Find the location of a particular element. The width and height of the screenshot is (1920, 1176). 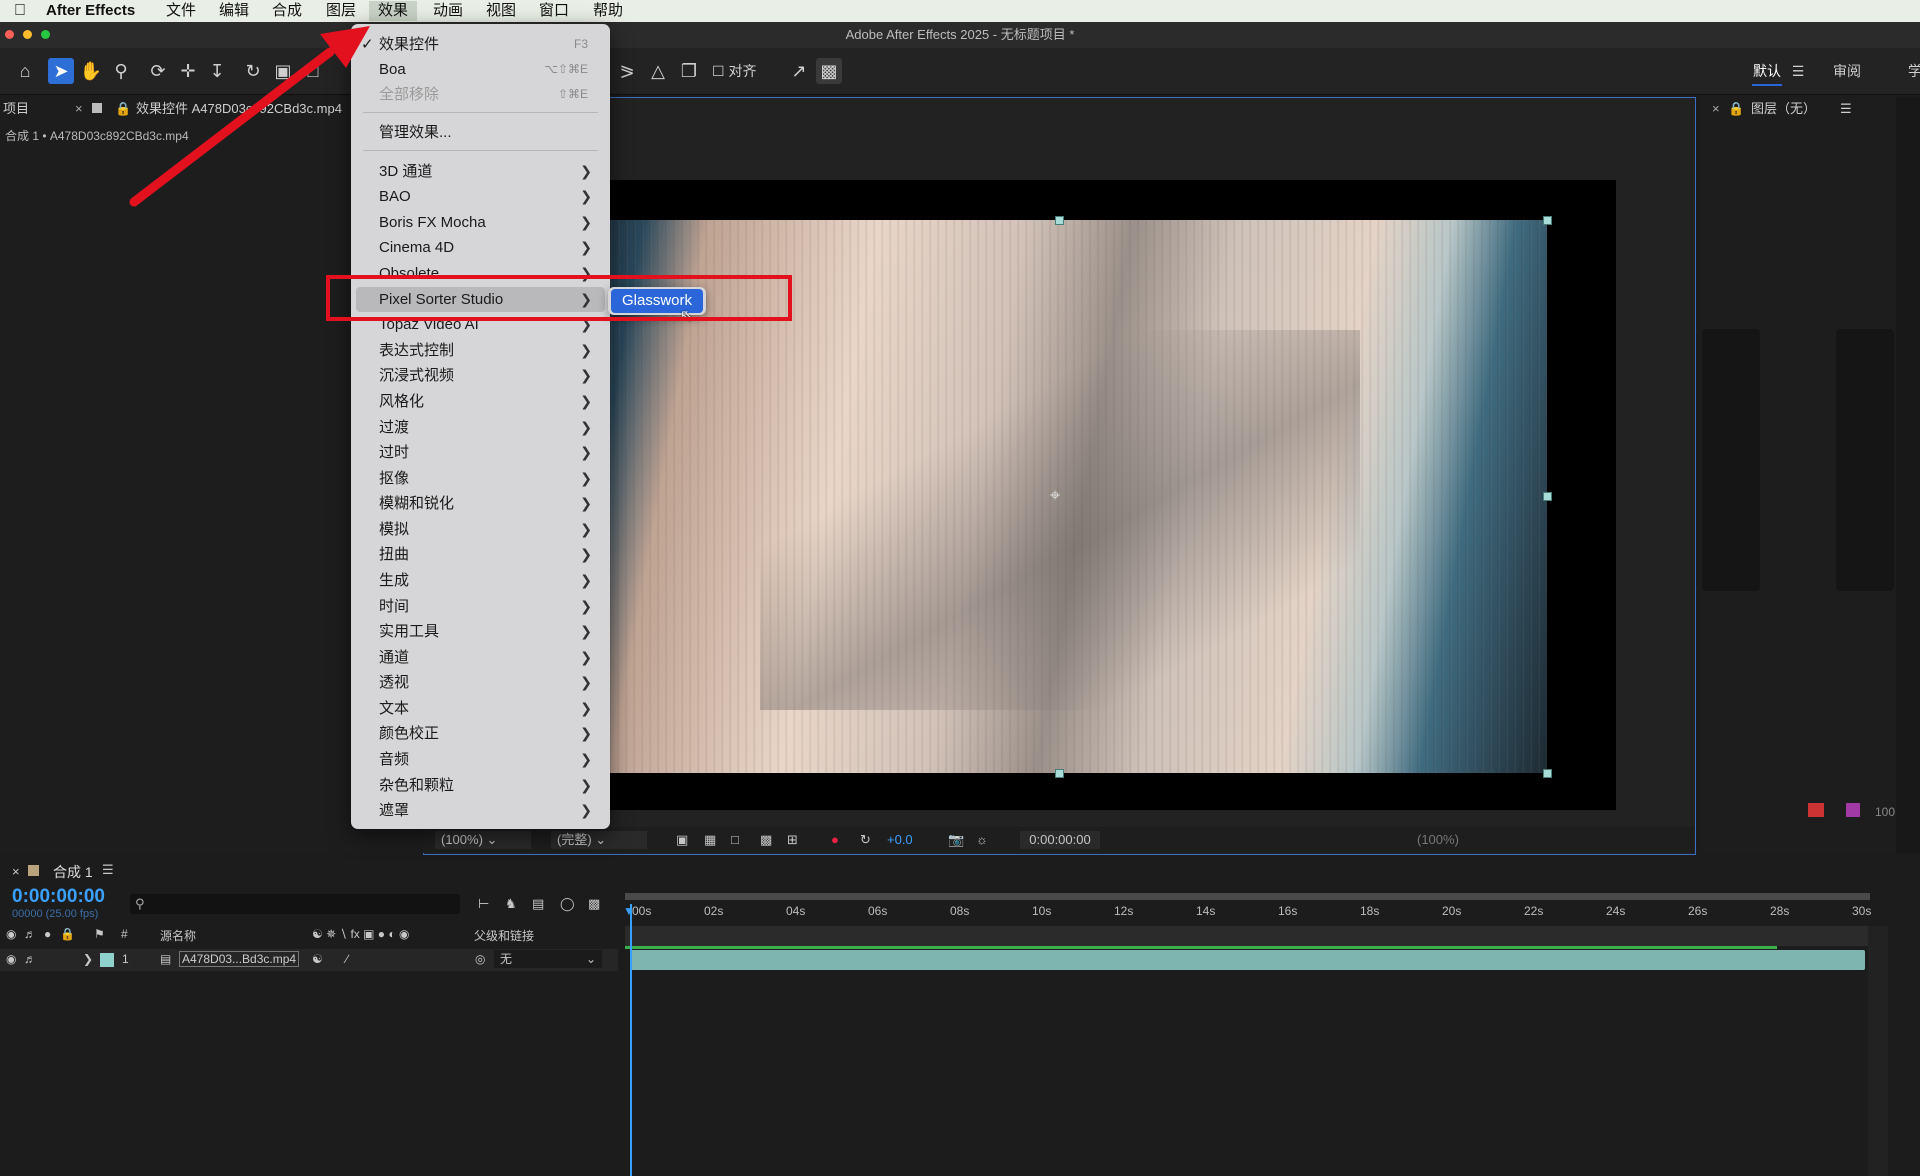

playhead is located at coordinates (631, 1040).